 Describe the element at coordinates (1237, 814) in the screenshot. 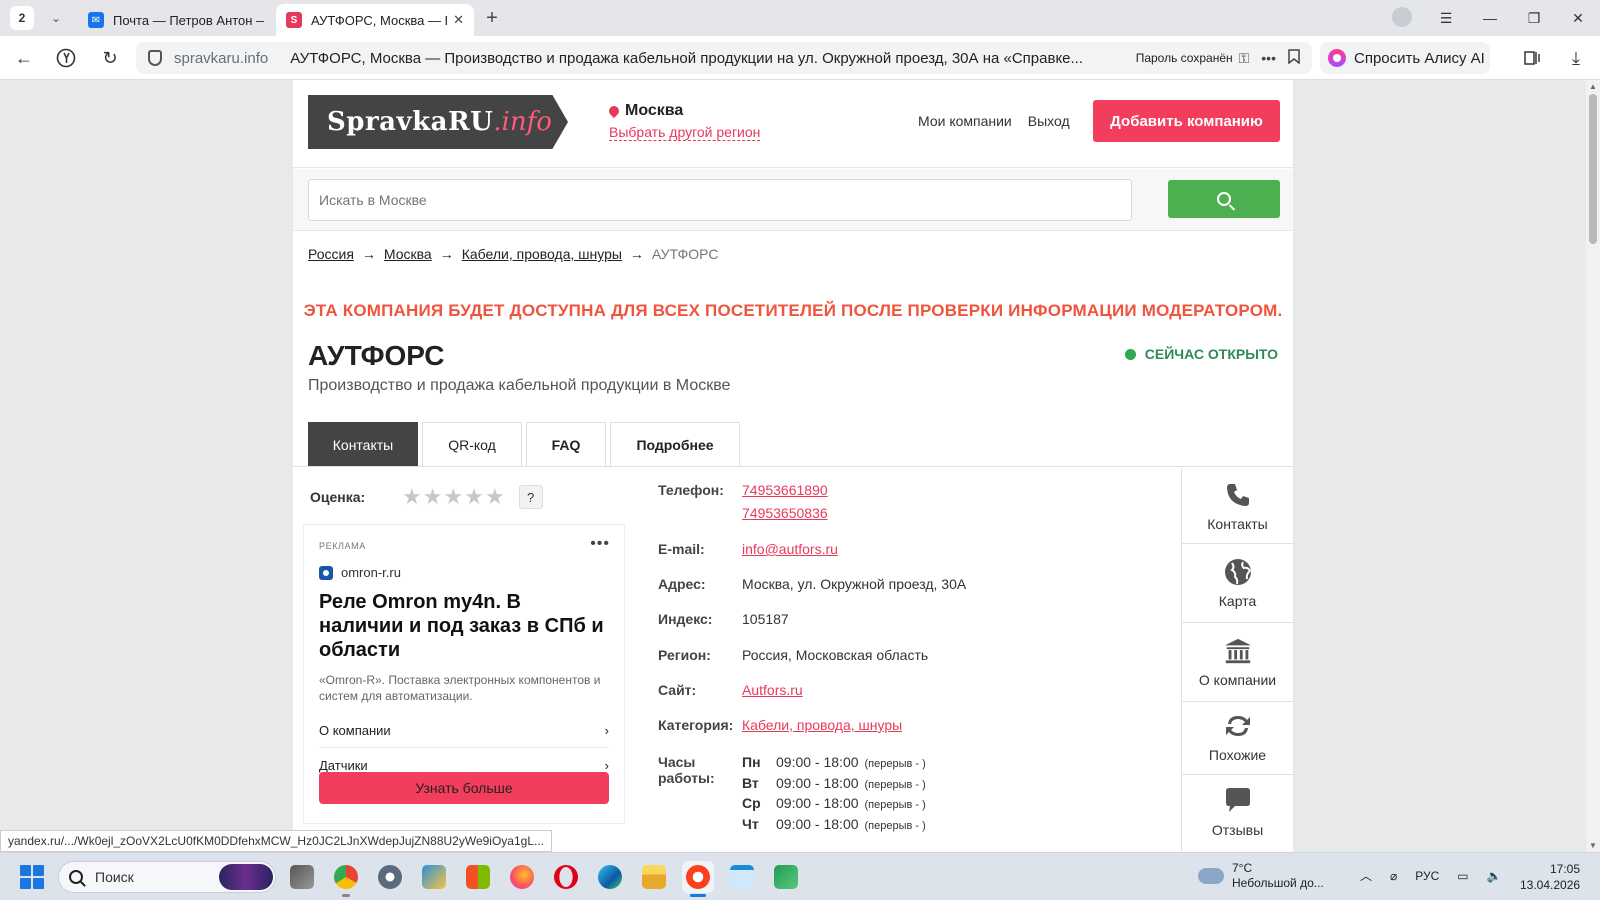

I see `sidenav-reviews: Отзывы` at that location.